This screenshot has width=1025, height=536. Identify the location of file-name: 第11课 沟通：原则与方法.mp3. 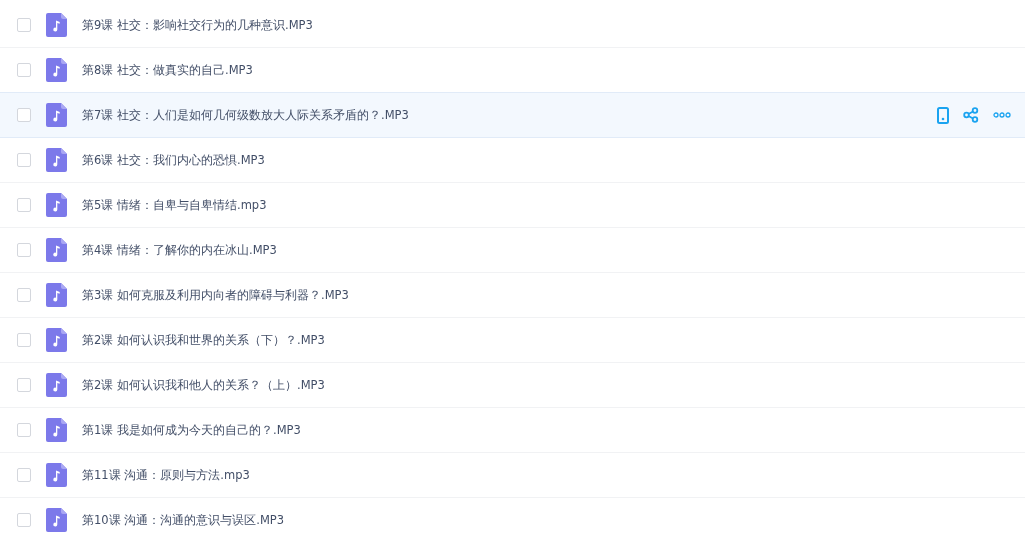
(166, 475).